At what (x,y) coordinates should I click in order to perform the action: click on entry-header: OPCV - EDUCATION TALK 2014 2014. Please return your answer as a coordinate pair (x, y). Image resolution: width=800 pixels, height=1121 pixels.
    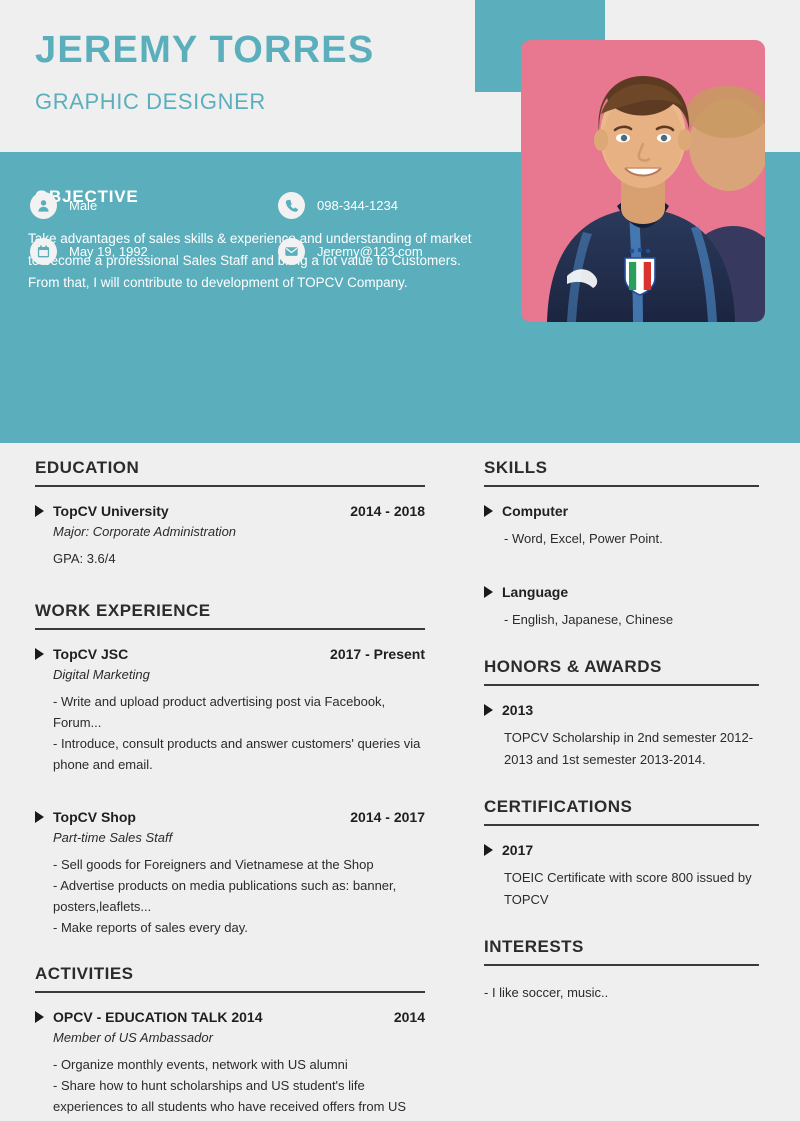
    Looking at the image, I should click on (230, 1017).